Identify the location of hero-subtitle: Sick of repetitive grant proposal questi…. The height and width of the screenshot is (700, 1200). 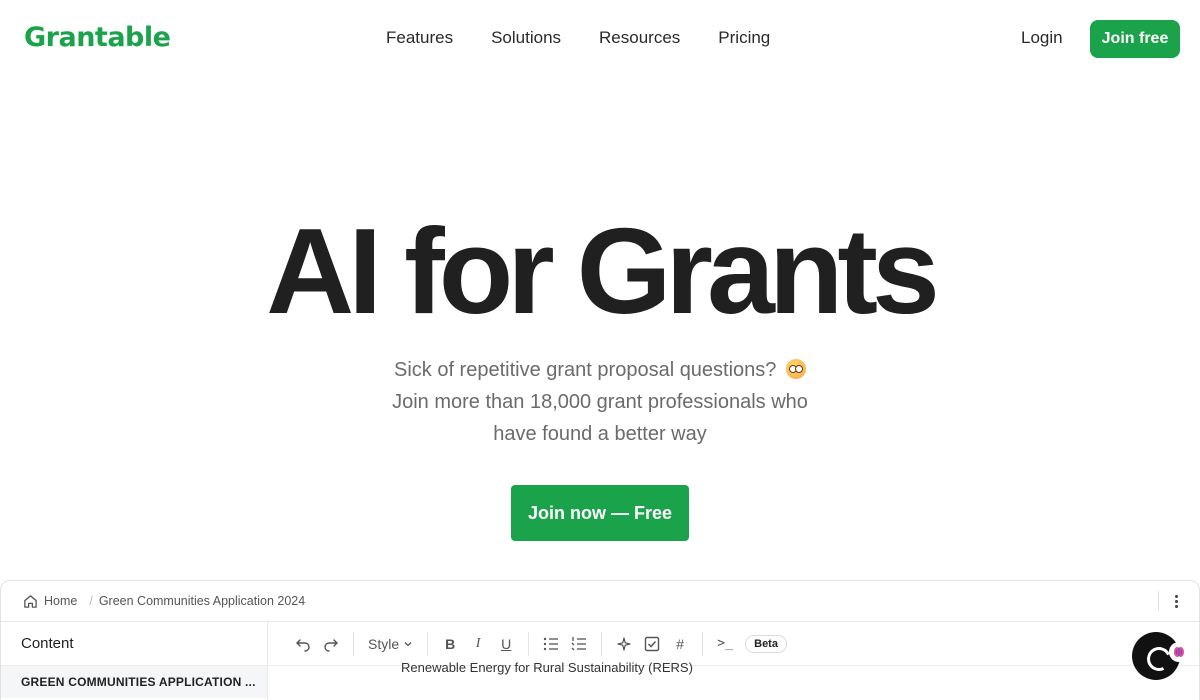
(600, 402).